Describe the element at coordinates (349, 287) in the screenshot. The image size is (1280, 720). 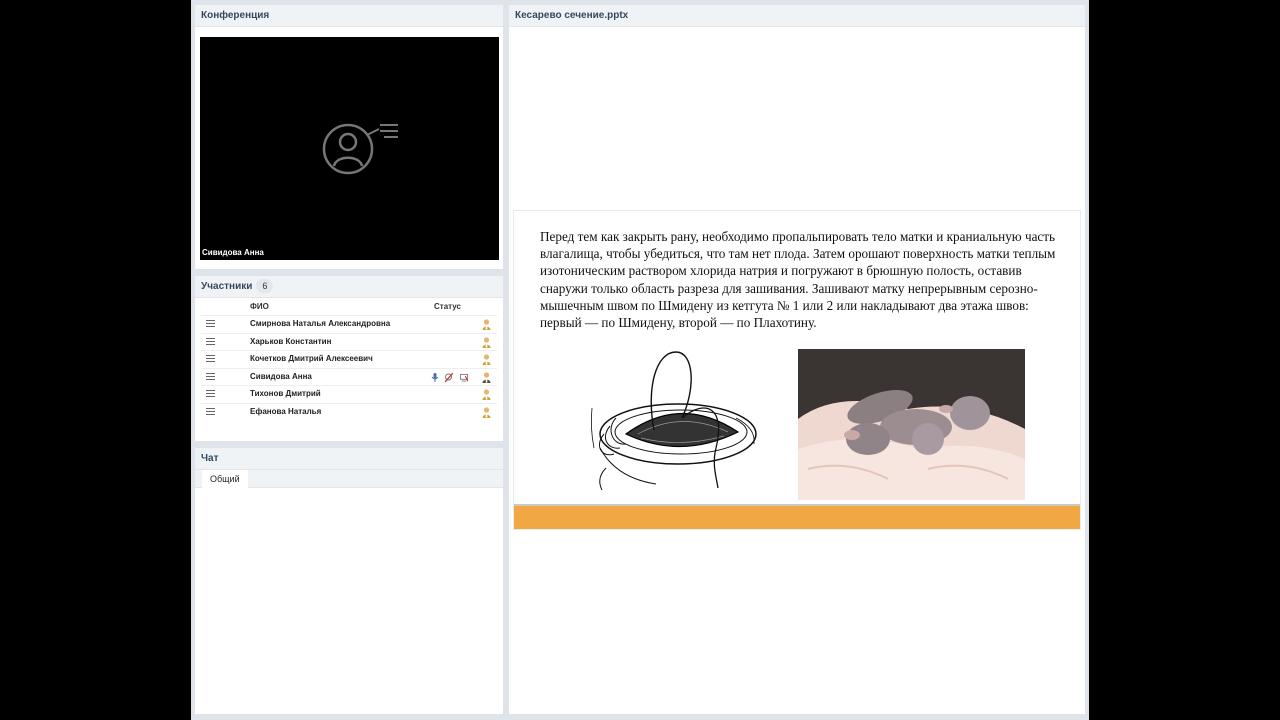
I see `participants-header: Участники 6` at that location.